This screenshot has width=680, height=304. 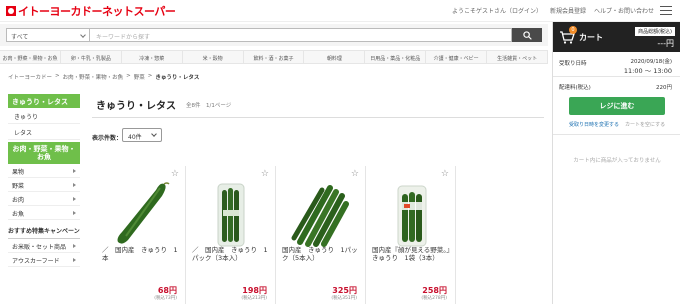 I want to click on logo-mark-icon, so click(x=11, y=11).